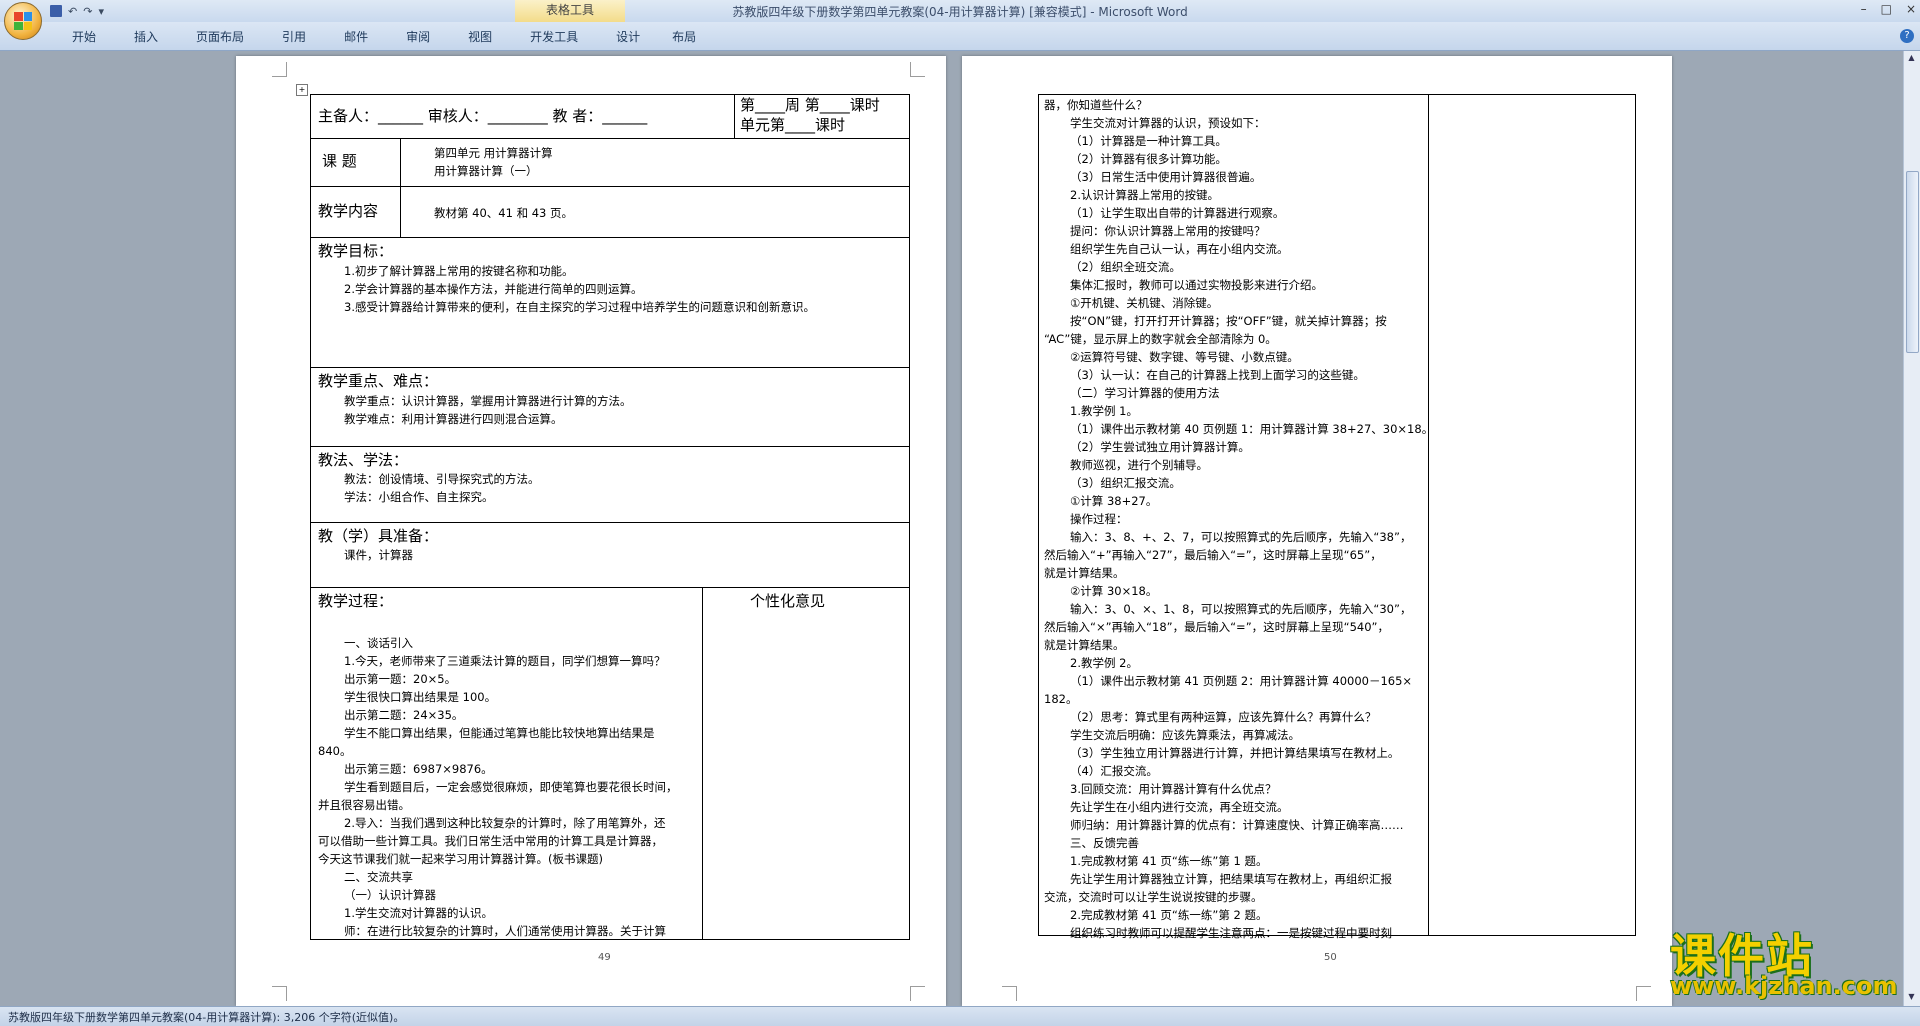 This screenshot has height=1026, width=1920. What do you see at coordinates (378, 381) in the screenshot?
I see `key-points-label: 教学重点、难点：` at bounding box center [378, 381].